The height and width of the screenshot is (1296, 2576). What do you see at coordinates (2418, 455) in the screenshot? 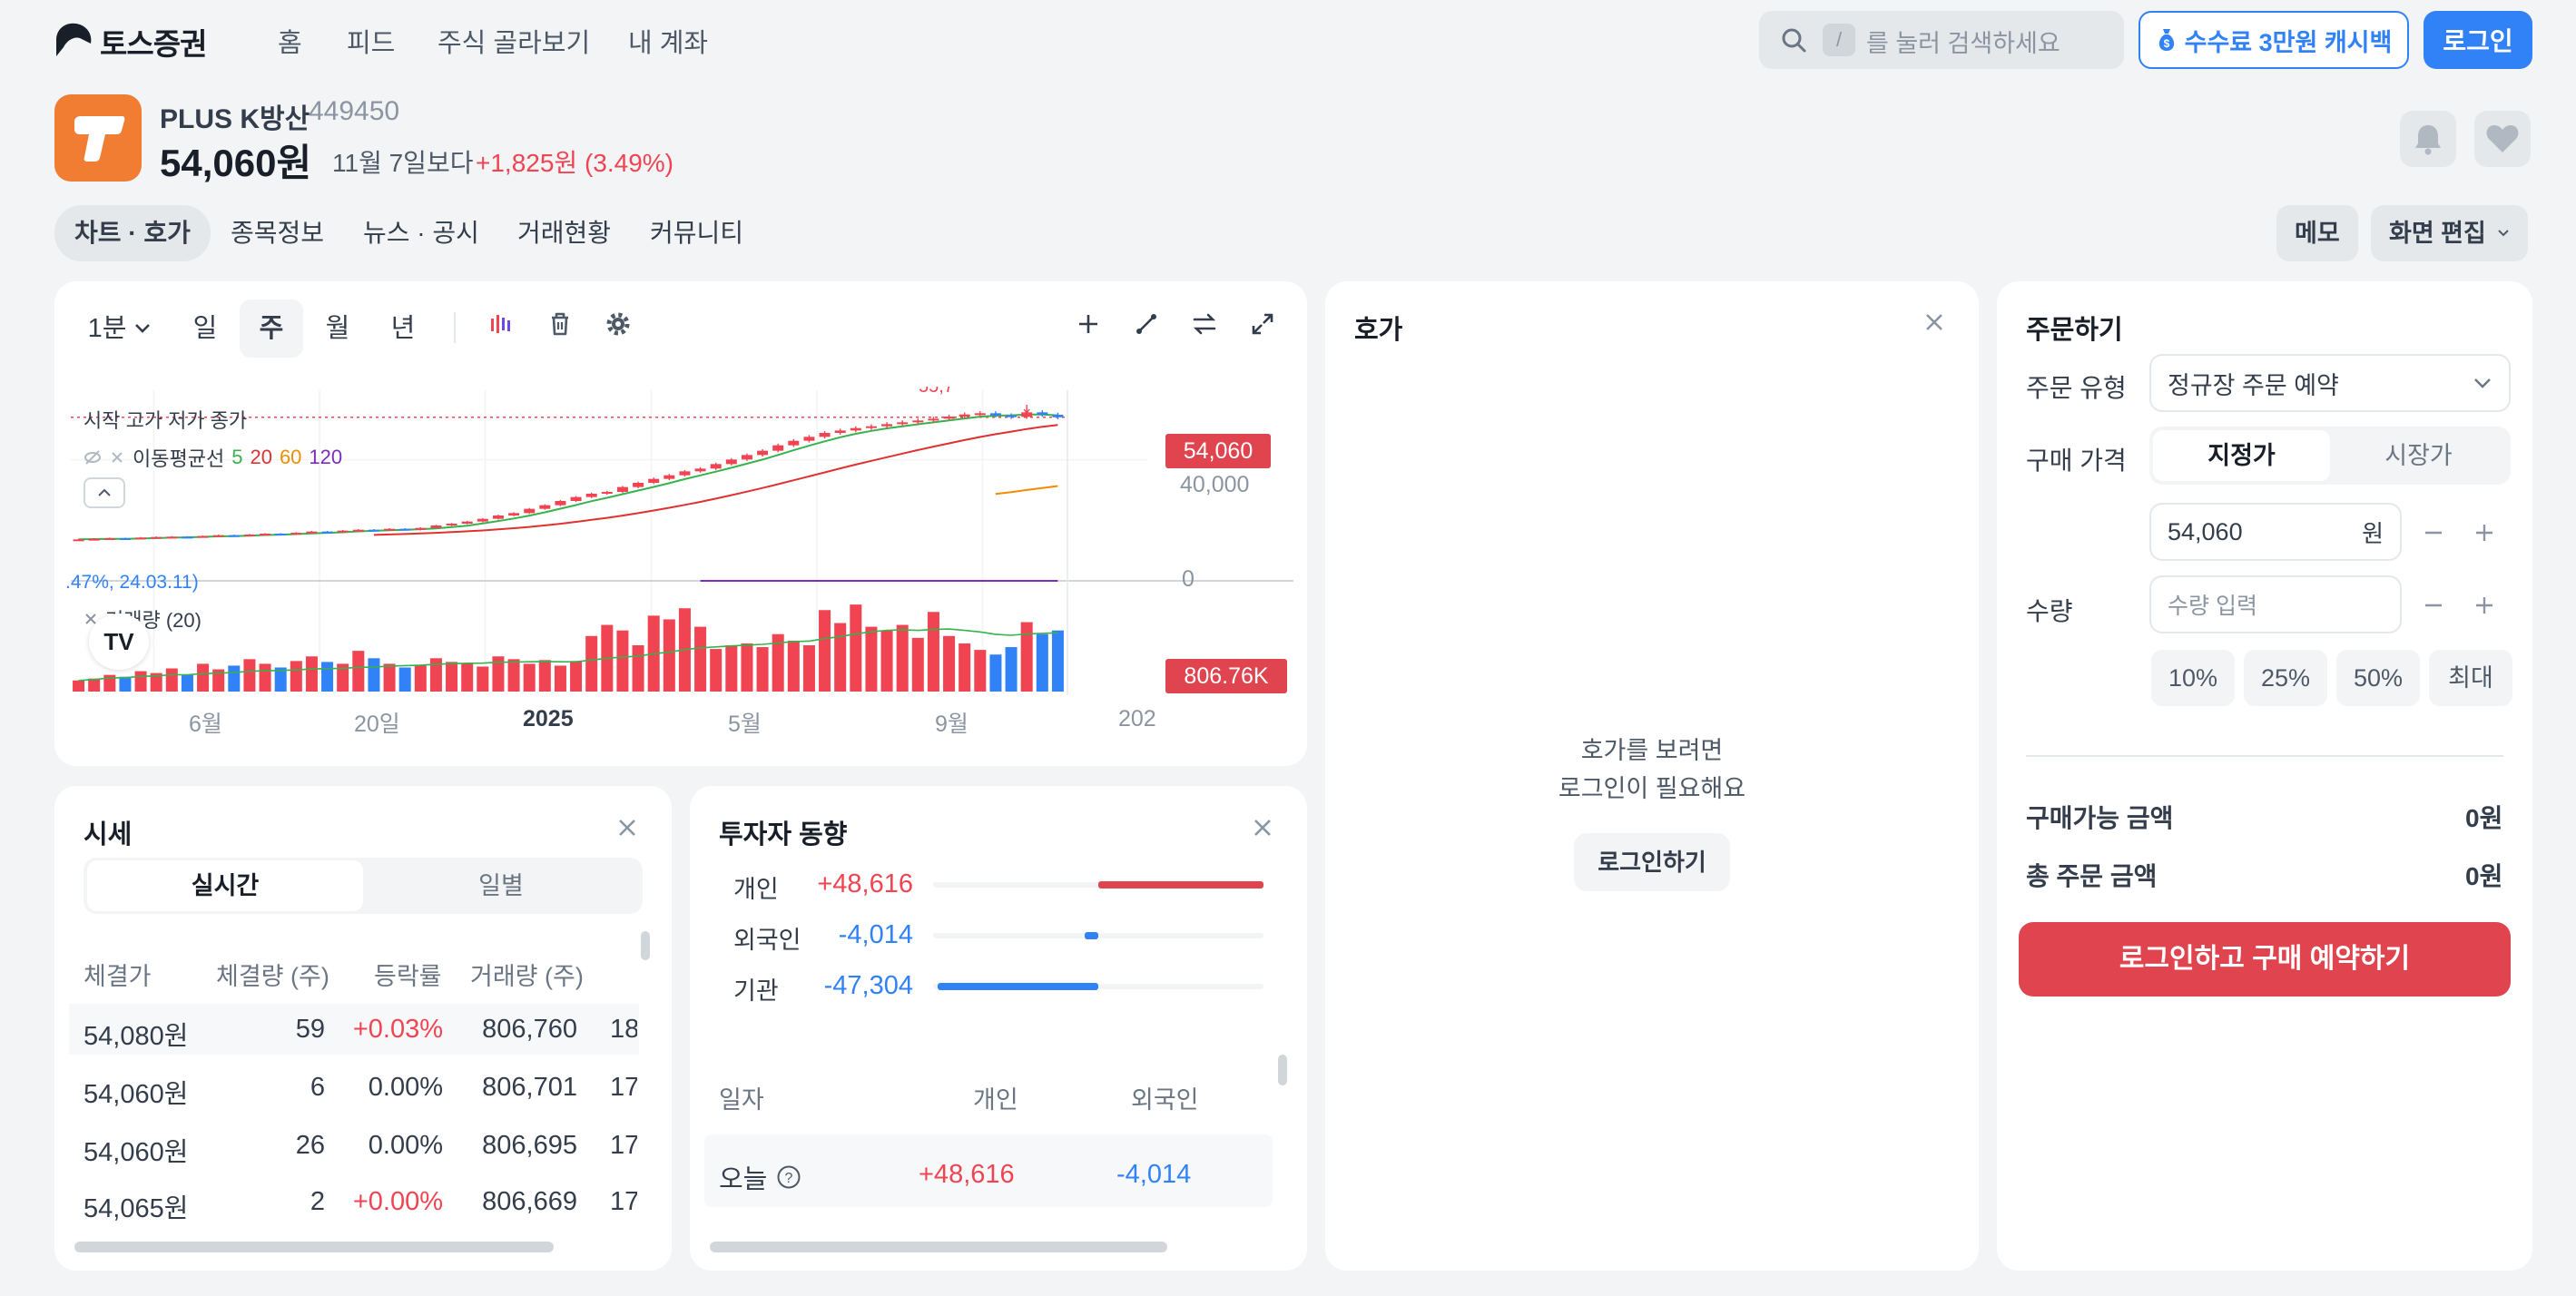
I see `price-mode-market: 시장가` at bounding box center [2418, 455].